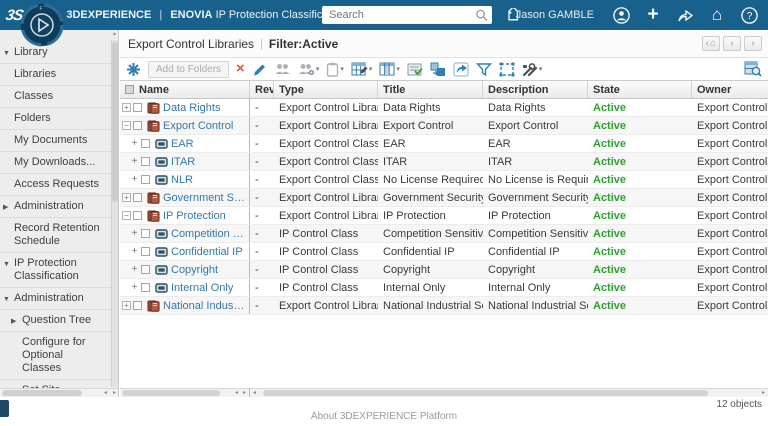  I want to click on column-header-rev: Rev, so click(262, 89).